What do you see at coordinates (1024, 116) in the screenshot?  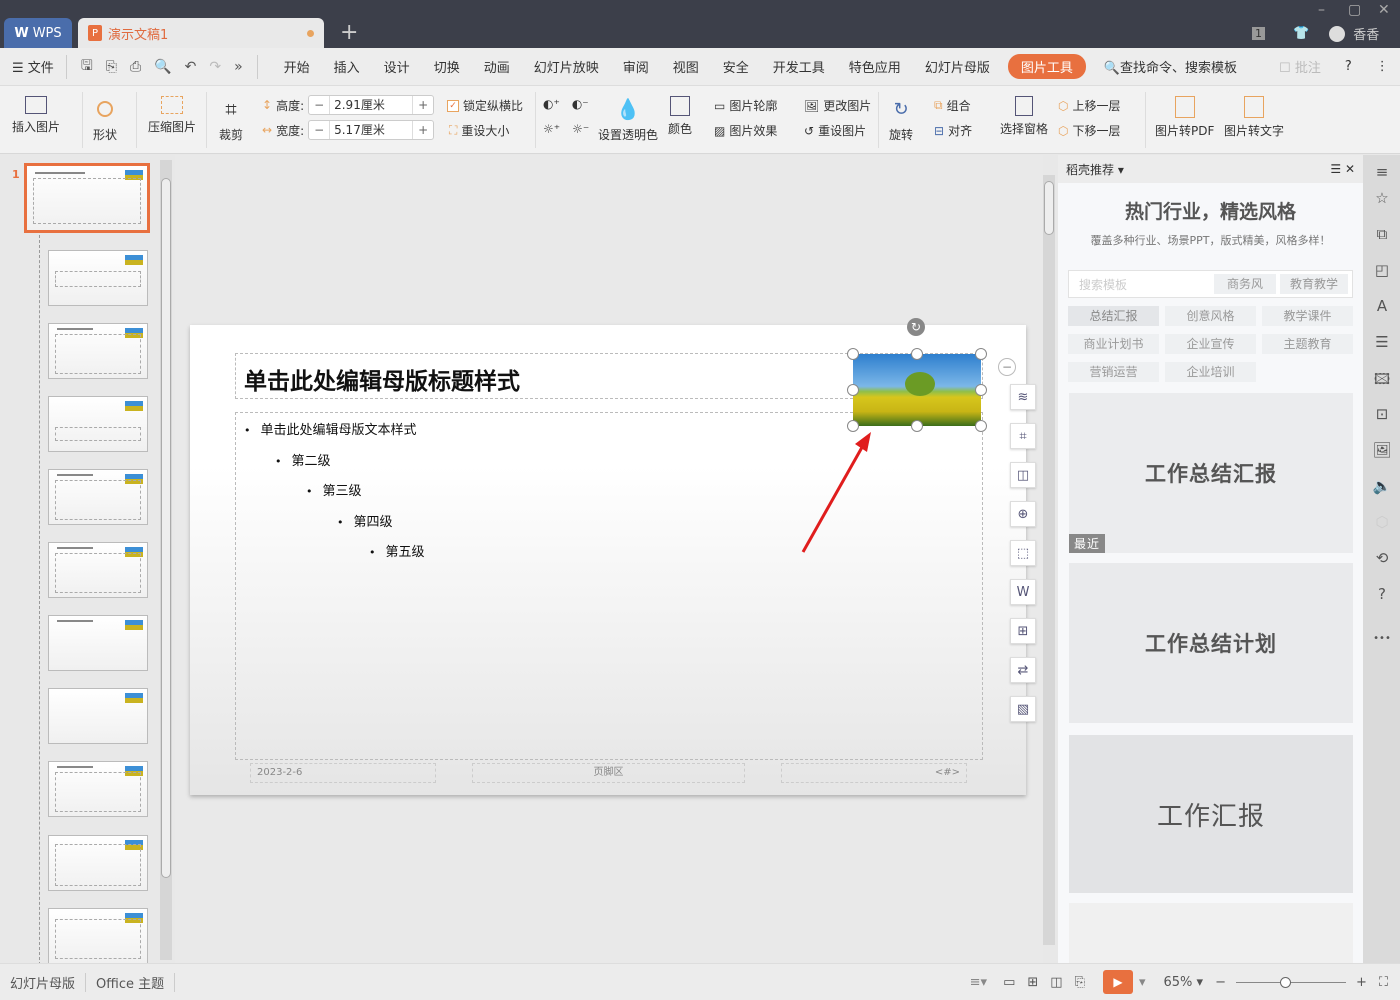 I see `selection-pane-button: 选择窗格` at bounding box center [1024, 116].